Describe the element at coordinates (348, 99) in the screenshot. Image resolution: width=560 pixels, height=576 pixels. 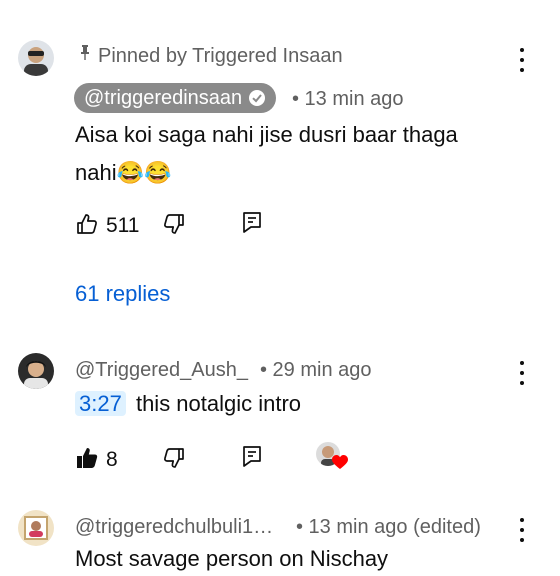
I see `comment-time: • 13 min ago` at that location.